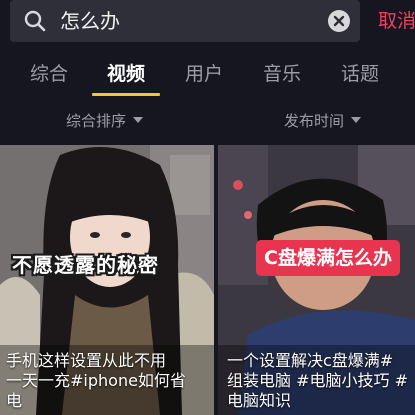 Image resolution: width=415 pixels, height=415 pixels. Describe the element at coordinates (14, 400) in the screenshot. I see `caption-line: 电` at that location.